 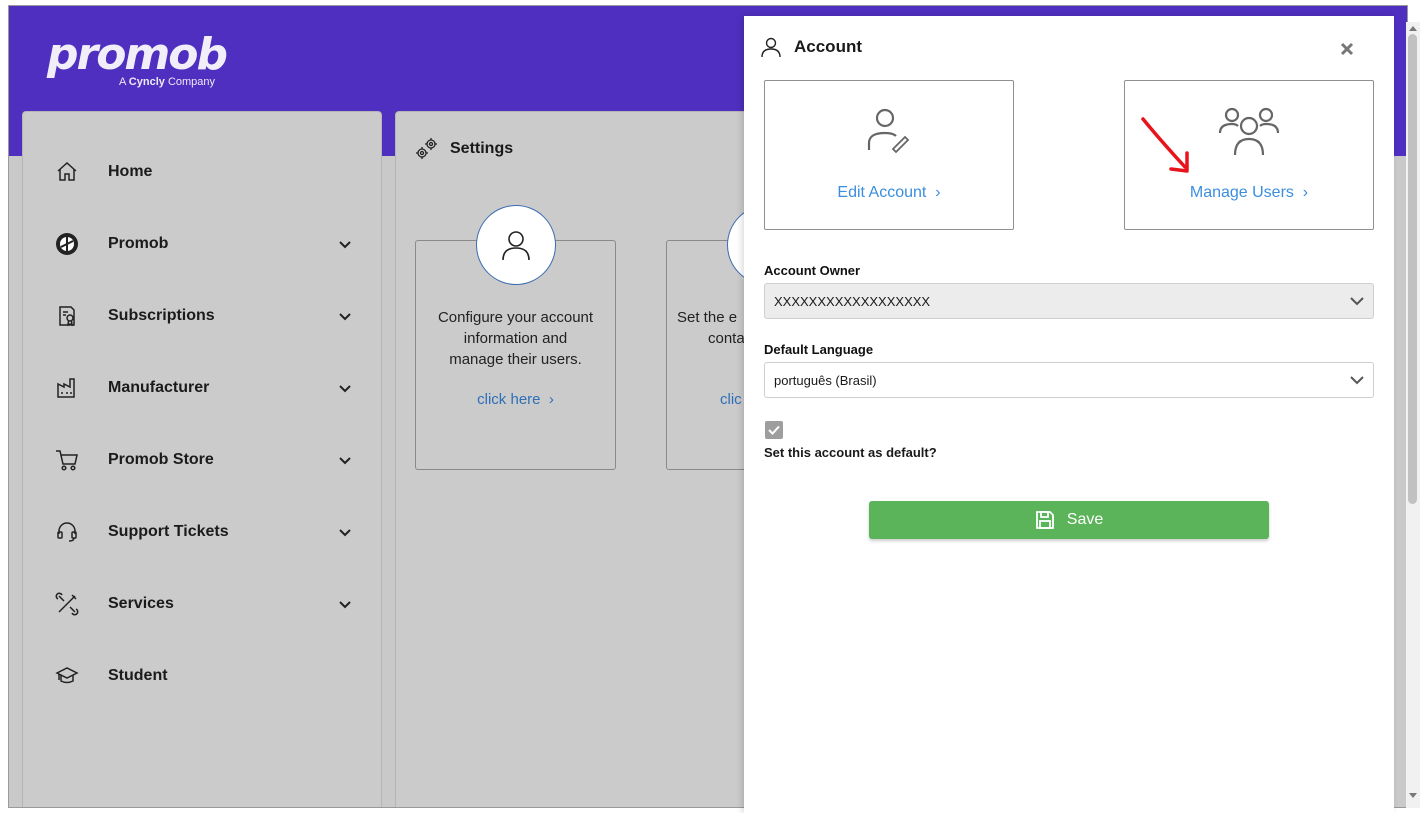 What do you see at coordinates (67, 388) in the screenshot?
I see `factory-icon` at bounding box center [67, 388].